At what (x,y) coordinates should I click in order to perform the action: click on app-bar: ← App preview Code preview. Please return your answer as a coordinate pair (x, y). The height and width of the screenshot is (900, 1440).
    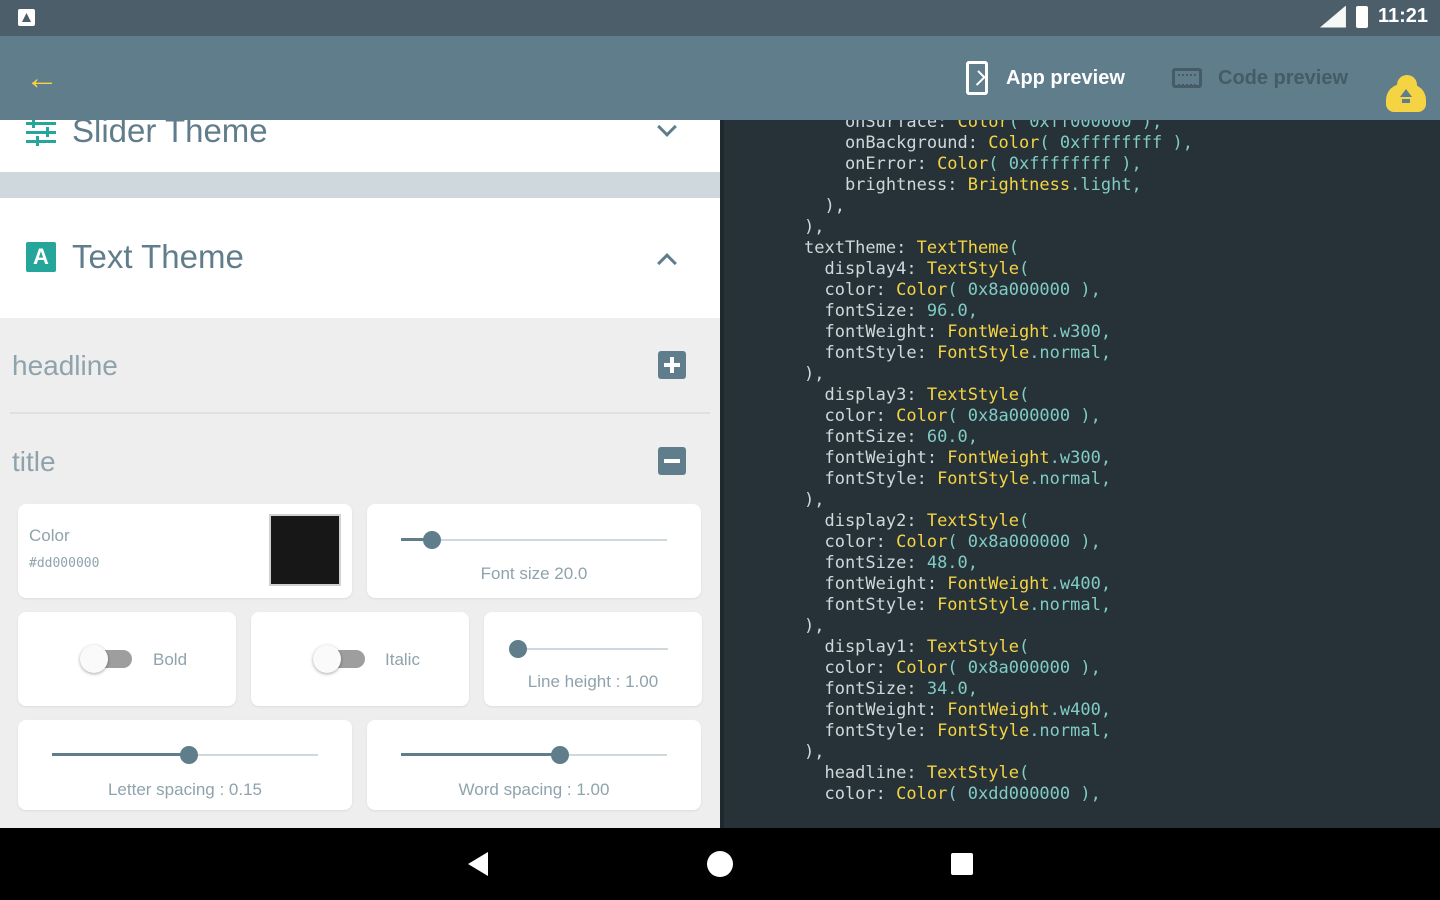
    Looking at the image, I should click on (720, 78).